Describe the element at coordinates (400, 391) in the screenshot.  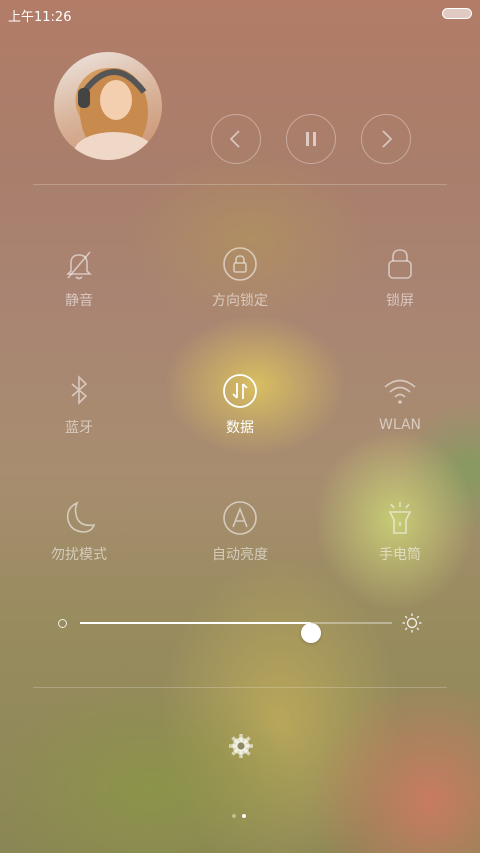
I see `wifi-icon` at that location.